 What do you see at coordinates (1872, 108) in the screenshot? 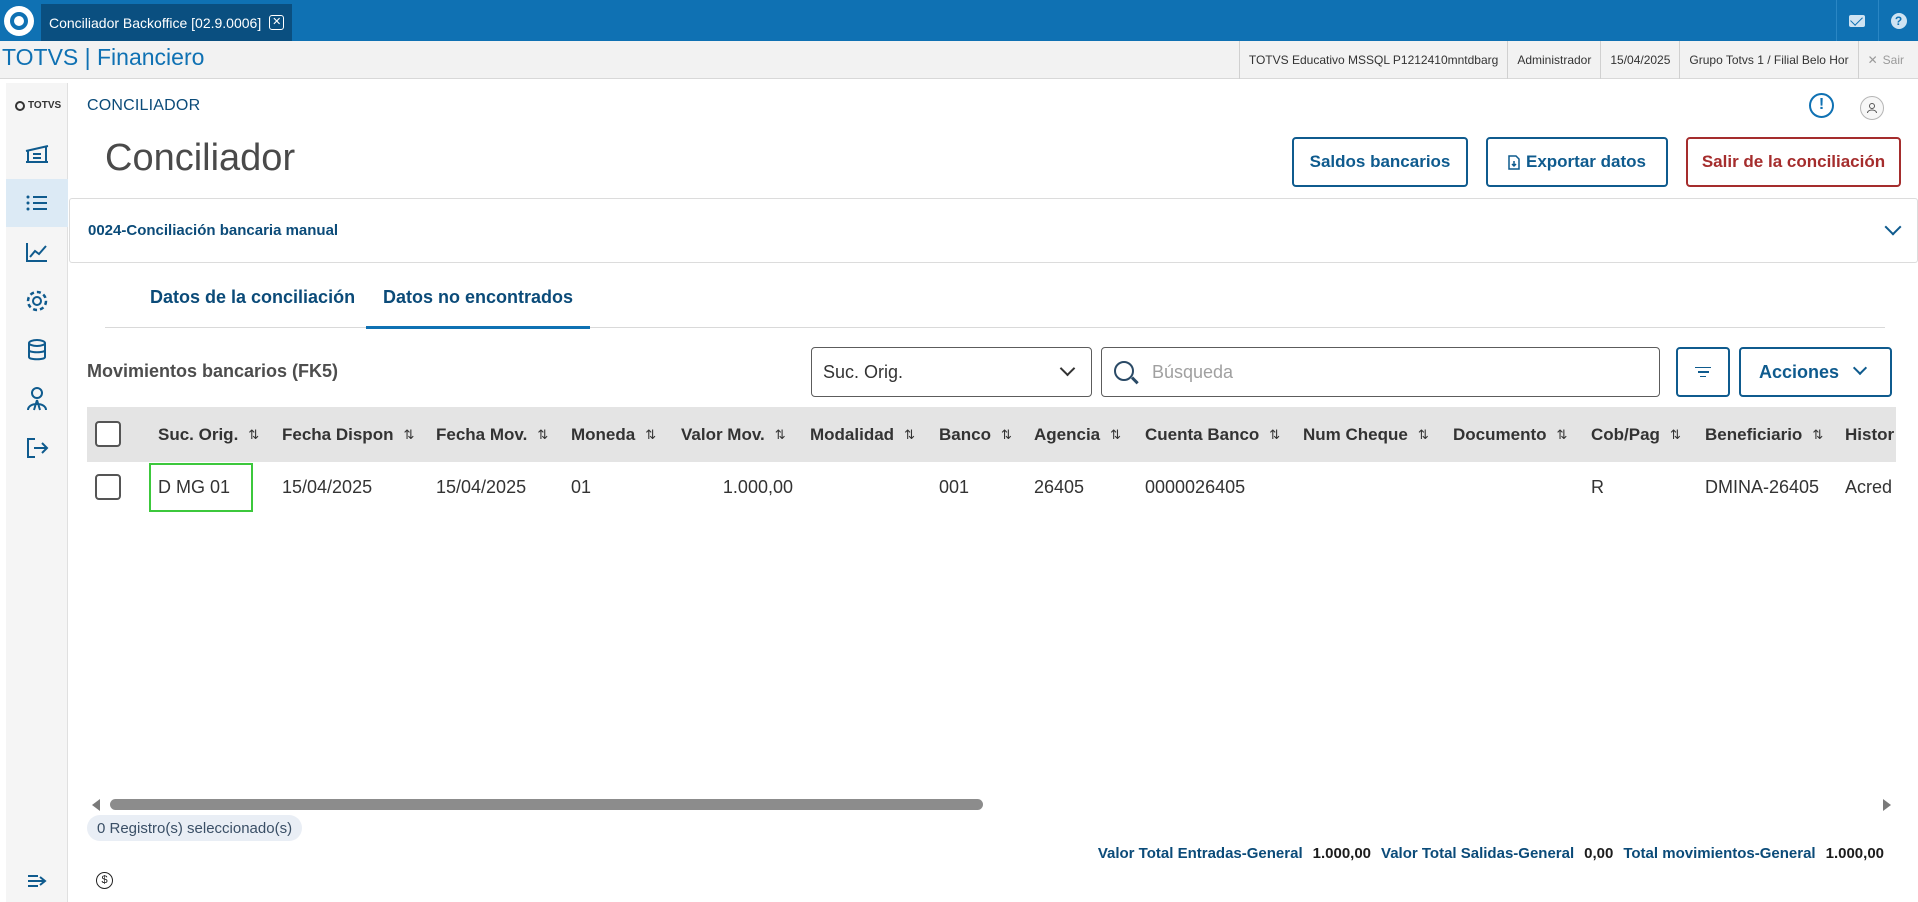
I see `user-icon` at bounding box center [1872, 108].